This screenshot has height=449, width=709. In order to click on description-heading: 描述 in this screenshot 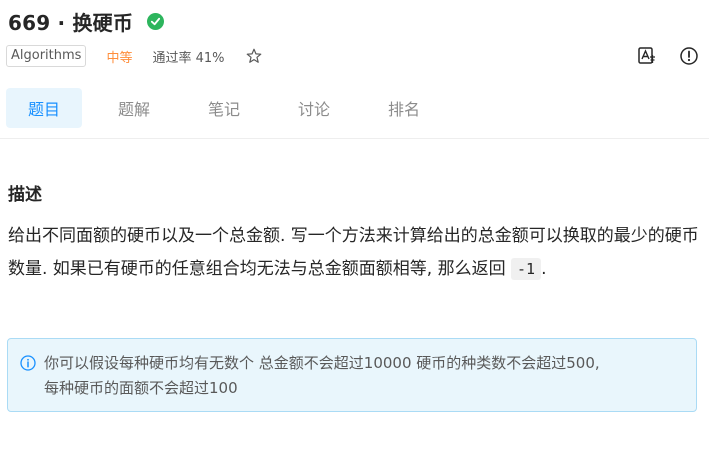, I will do `click(25, 195)`.